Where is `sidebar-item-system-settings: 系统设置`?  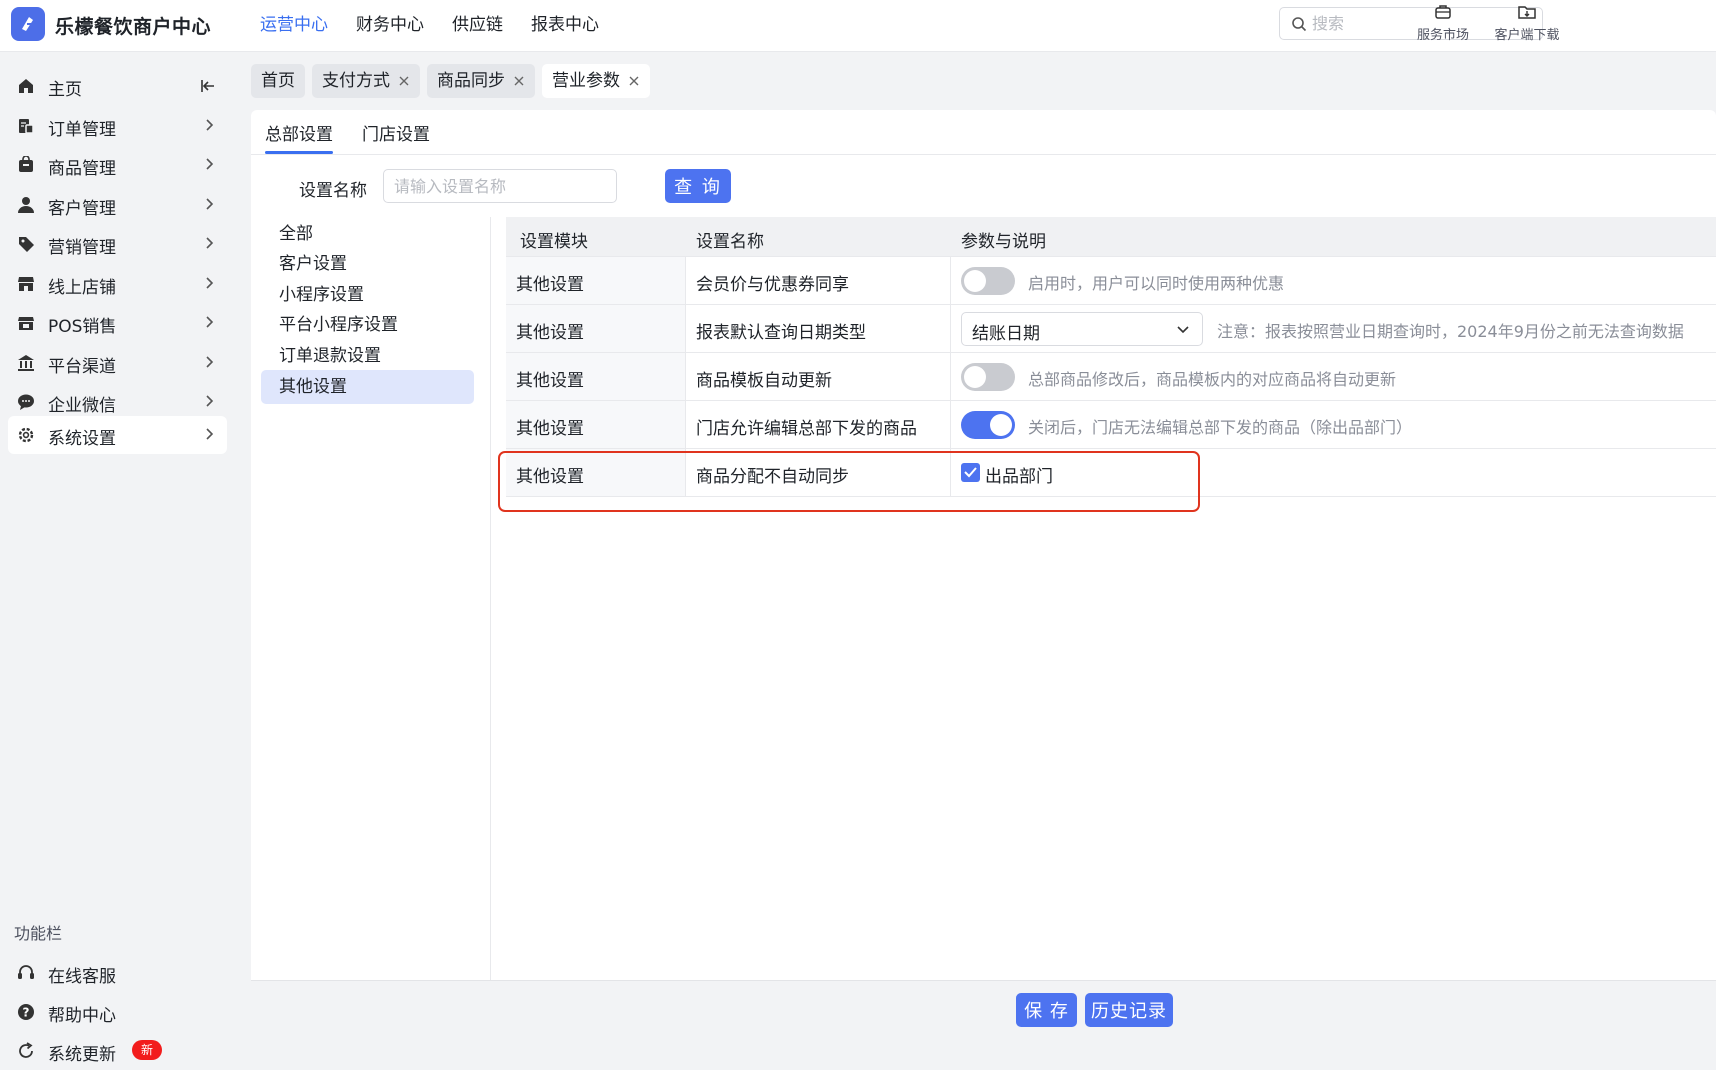 sidebar-item-system-settings: 系统设置 is located at coordinates (117, 435).